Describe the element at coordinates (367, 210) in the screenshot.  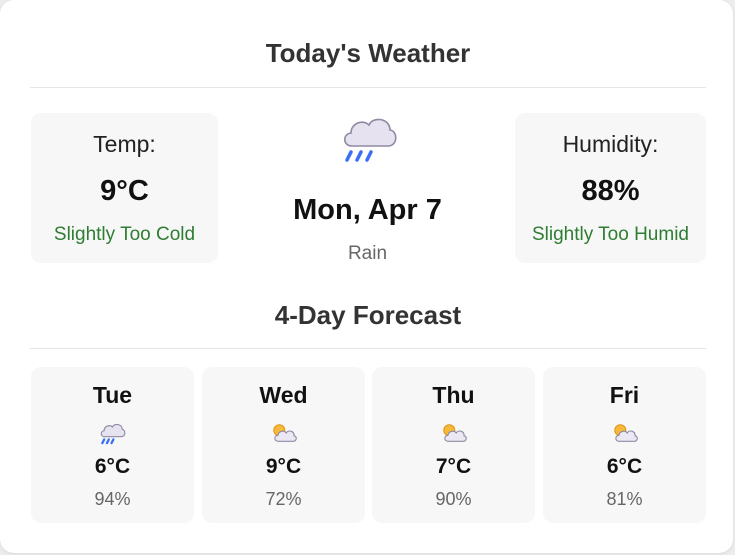
I see `current-date: Mon, Apr 7` at that location.